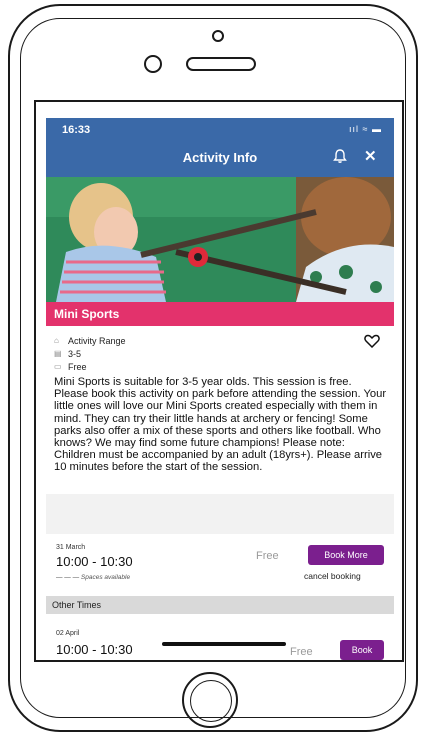 Image resolution: width=428 pixels, height=738 pixels. Describe the element at coordinates (75, 353) in the screenshot. I see `meta-ages-label: 3-5` at that location.